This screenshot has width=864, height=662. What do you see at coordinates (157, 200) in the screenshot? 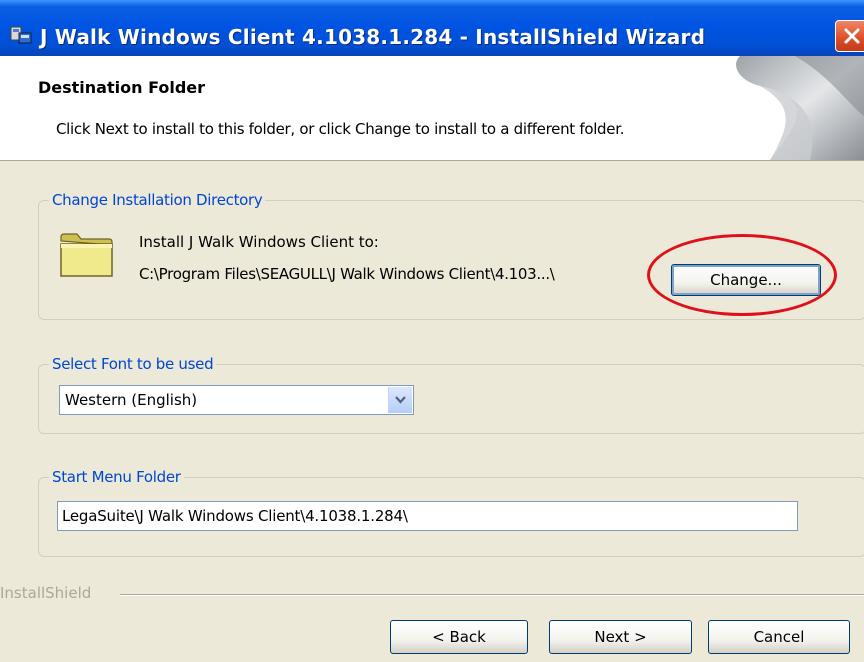
I see `installation-directory-legend: Change Installation Directory` at bounding box center [157, 200].